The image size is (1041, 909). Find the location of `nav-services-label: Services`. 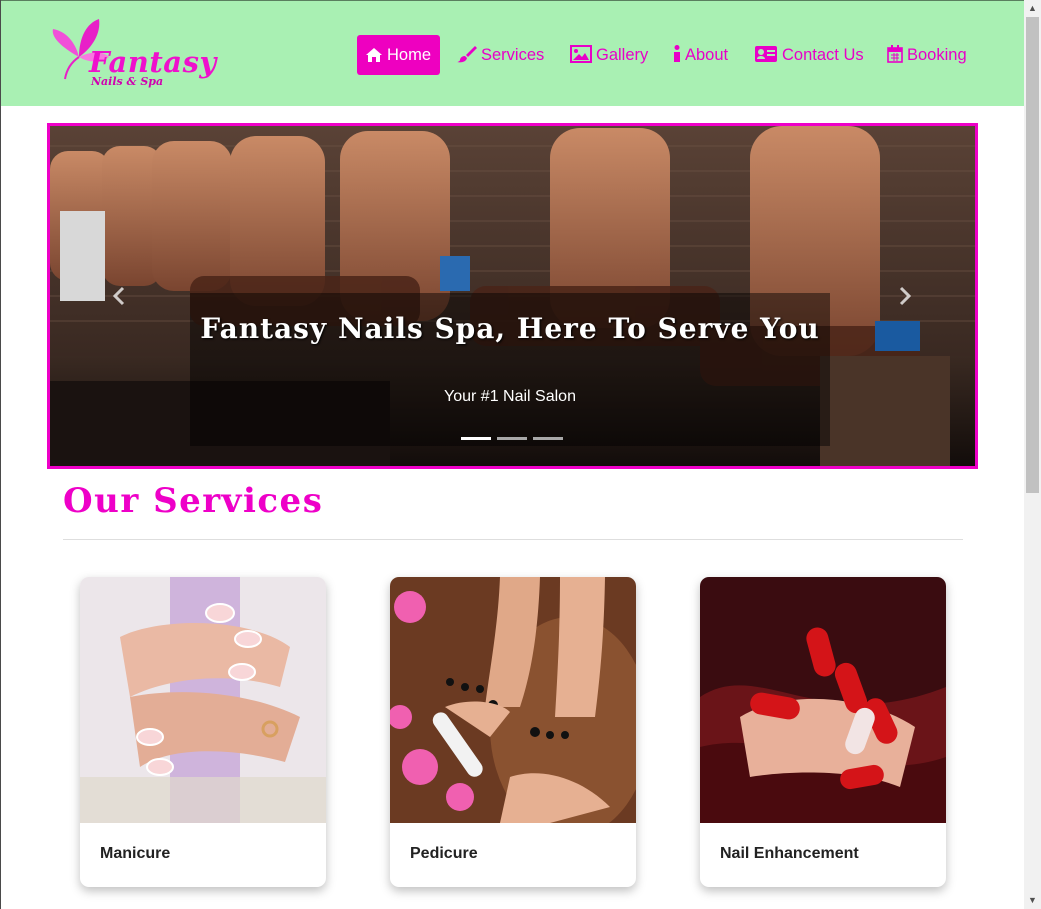

nav-services-label: Services is located at coordinates (513, 55).